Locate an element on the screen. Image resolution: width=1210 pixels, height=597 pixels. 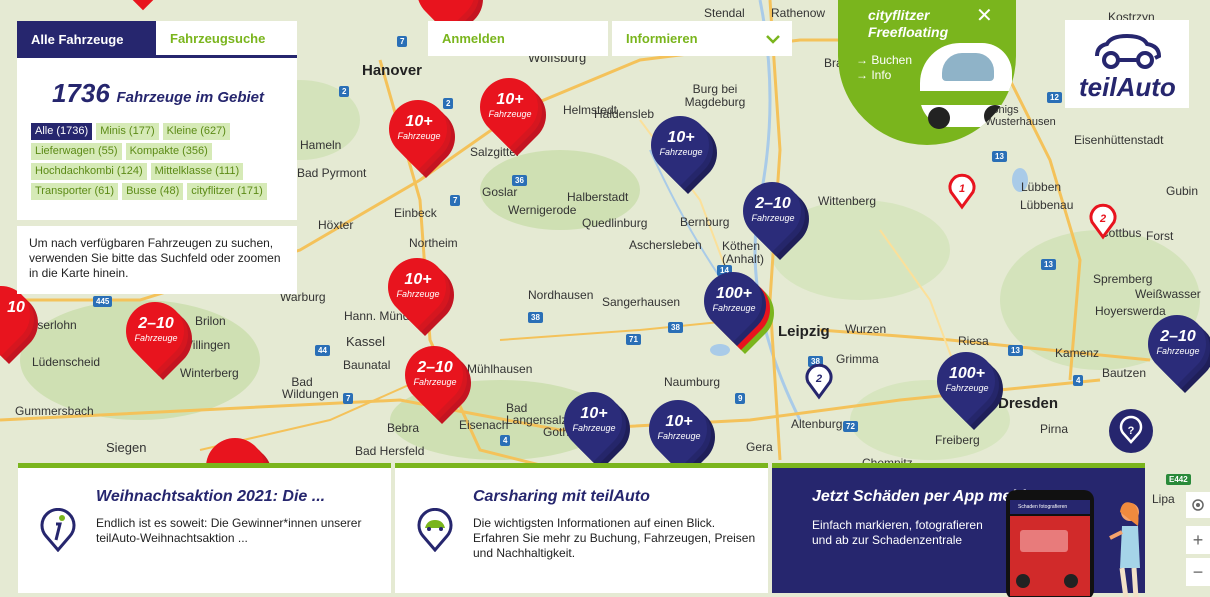
city-label: Höxter is located at coordinates (336, 225).